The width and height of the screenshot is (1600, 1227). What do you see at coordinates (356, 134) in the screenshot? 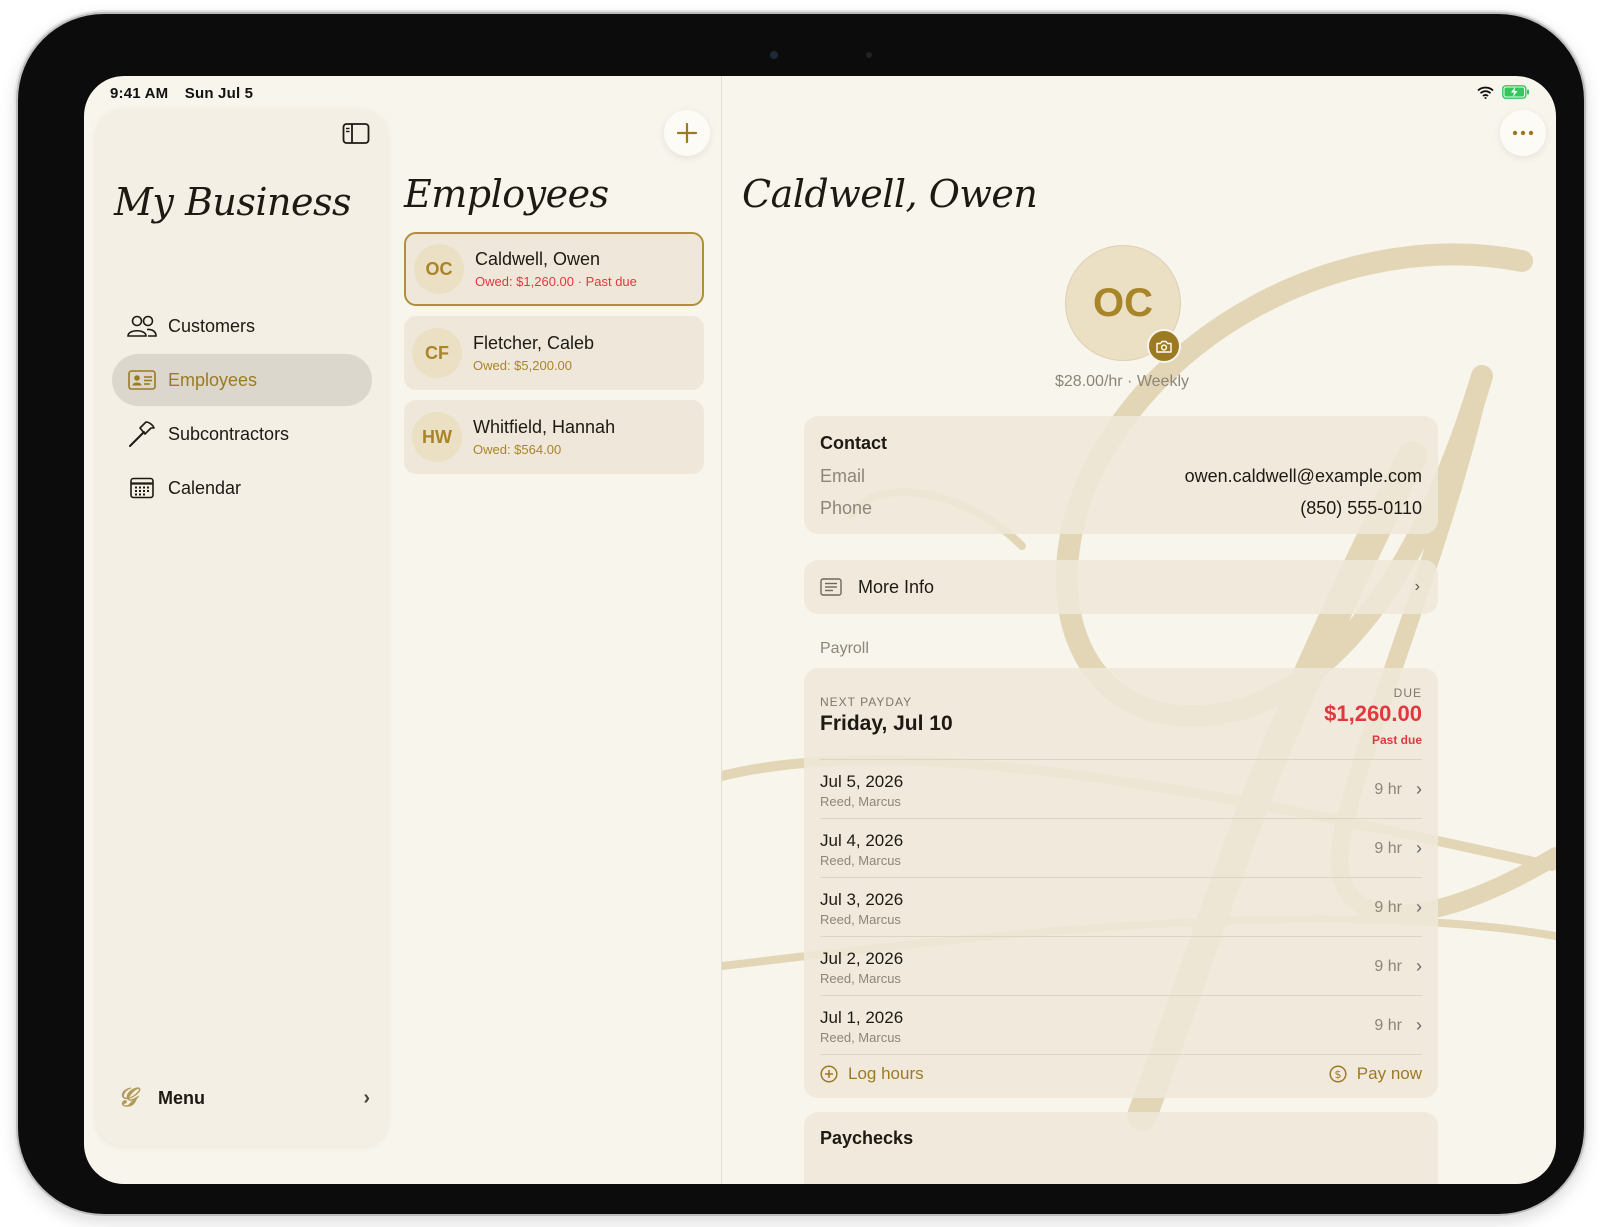
I see `sidebar-toggle-icon` at bounding box center [356, 134].